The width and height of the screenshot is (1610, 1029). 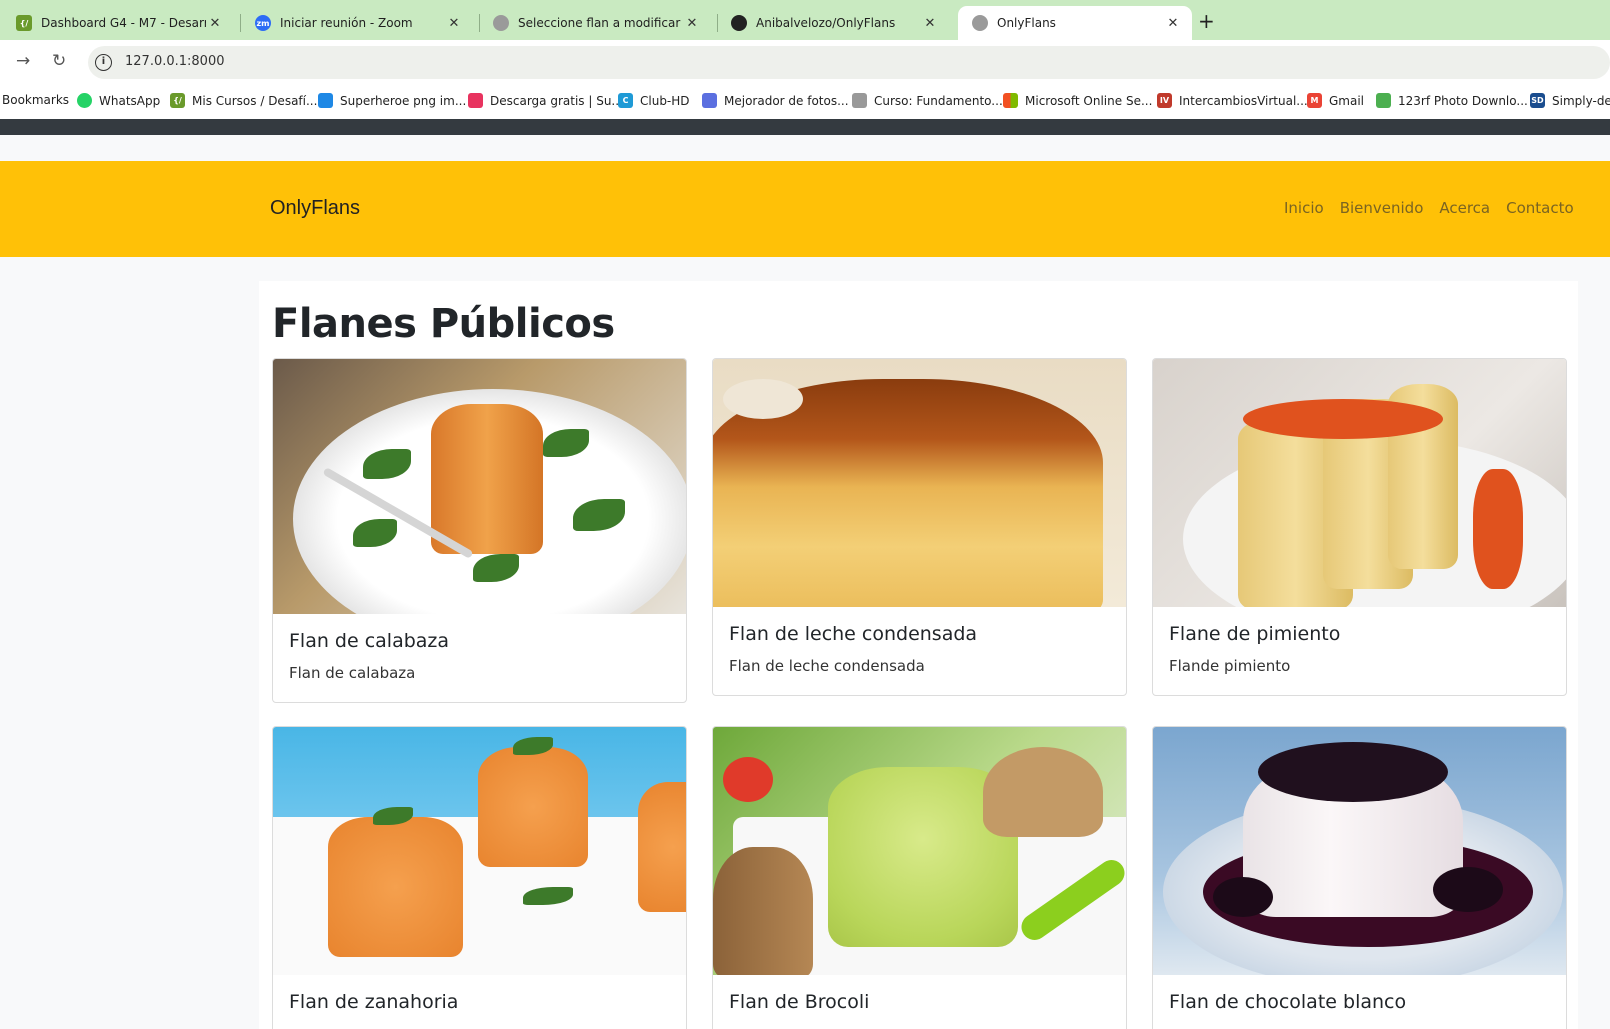 What do you see at coordinates (479, 851) in the screenshot?
I see `flan-image-zanahoria` at bounding box center [479, 851].